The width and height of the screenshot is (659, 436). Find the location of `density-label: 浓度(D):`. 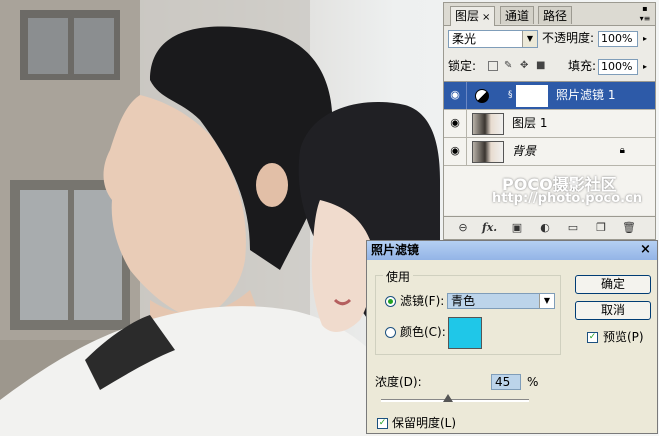

density-label: 浓度(D): is located at coordinates (398, 382).